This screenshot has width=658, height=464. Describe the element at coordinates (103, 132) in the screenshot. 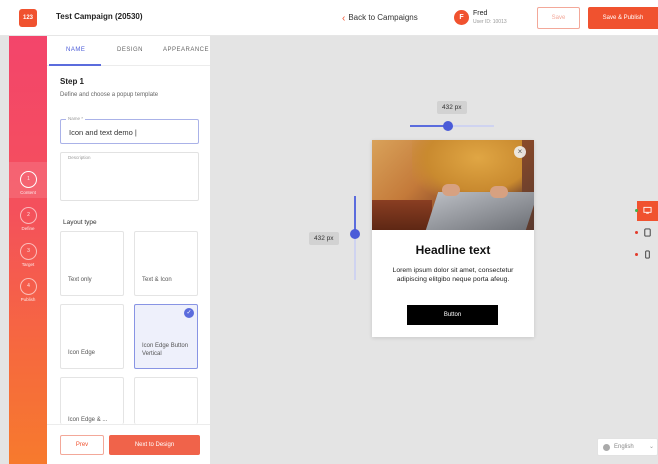

I see `name-field-value: Icon and text demo |` at that location.